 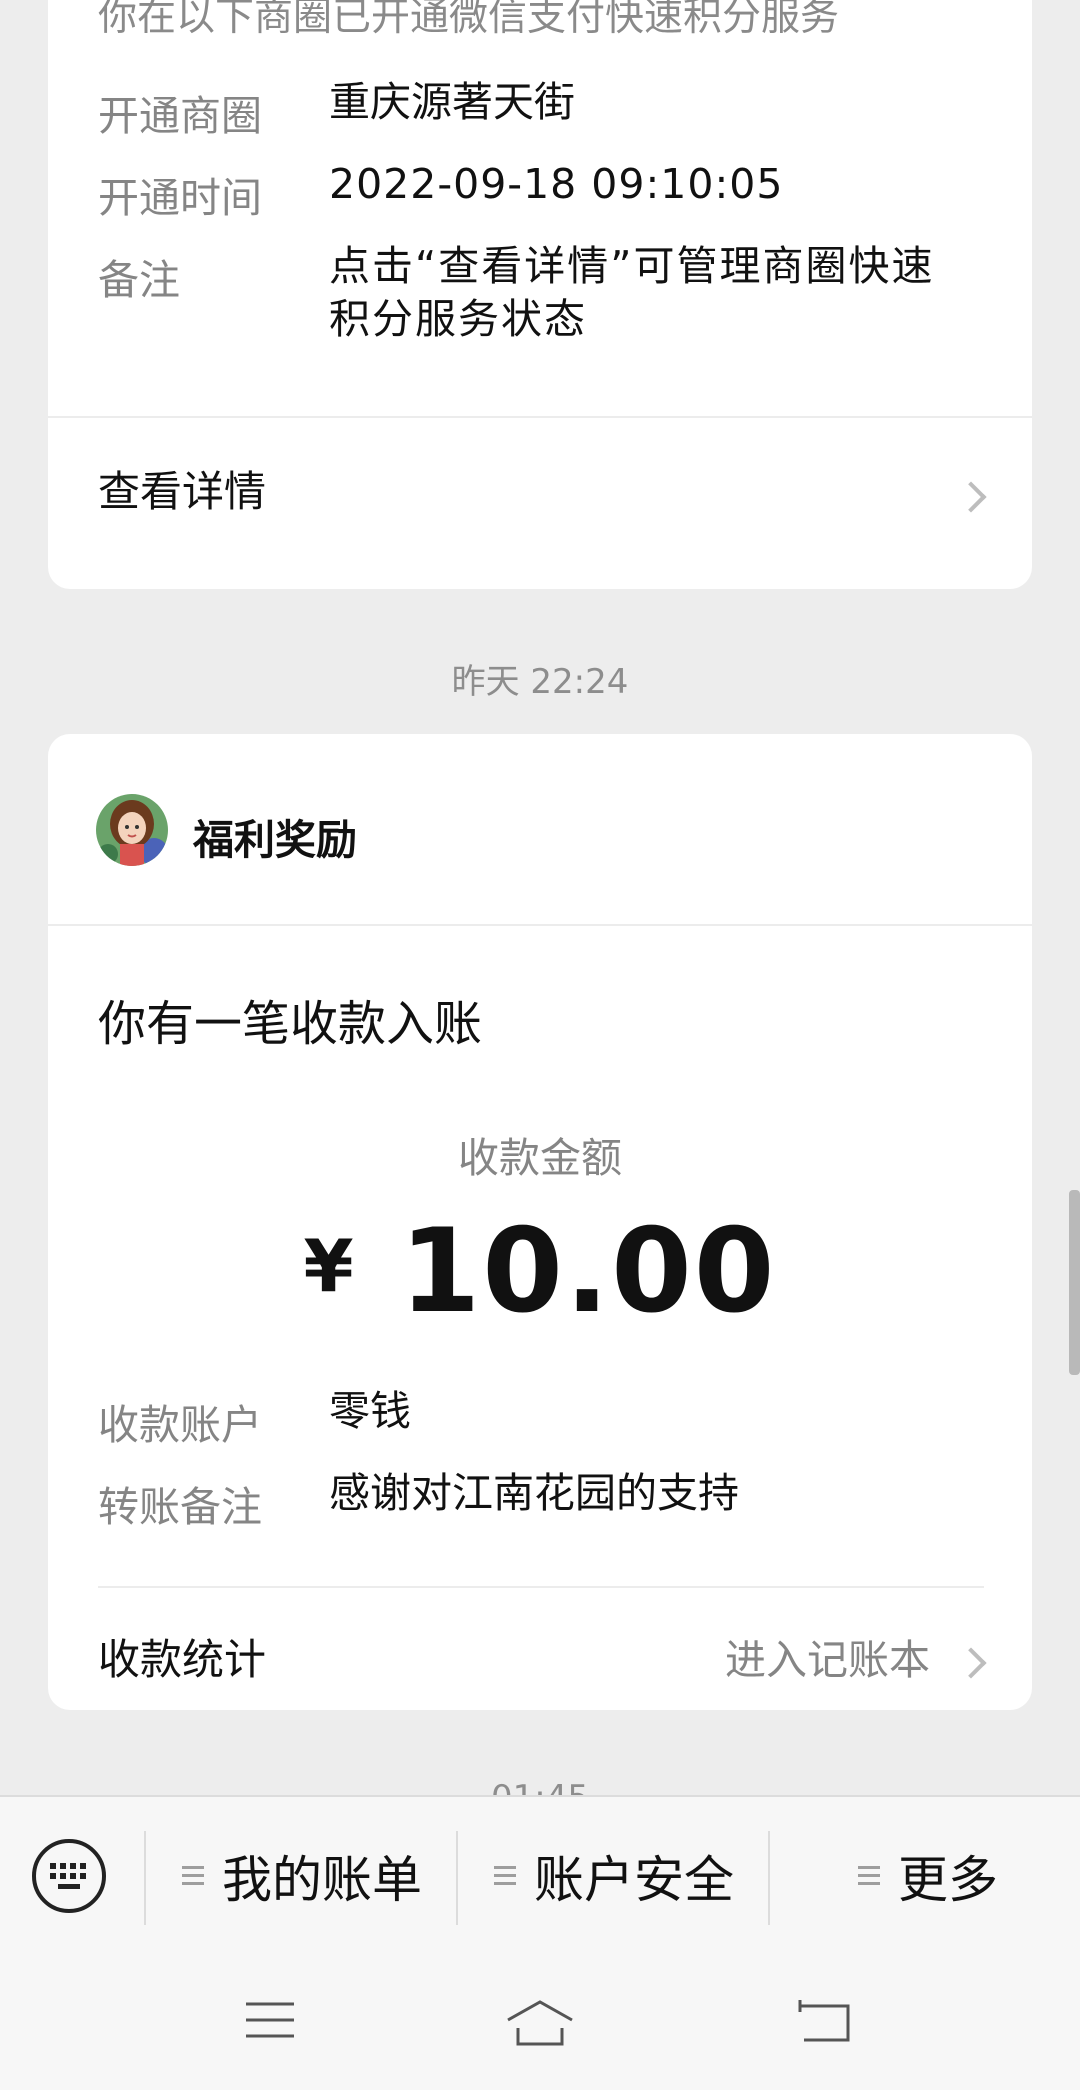 I want to click on menu-item-security: 账户安全, so click(x=614, y=1876).